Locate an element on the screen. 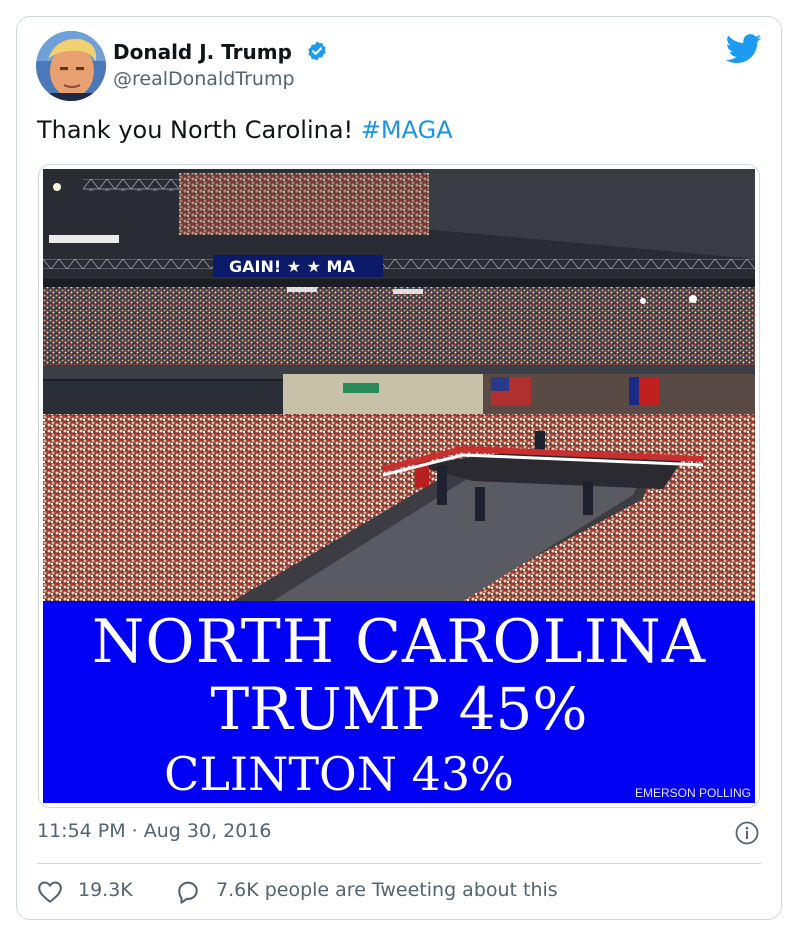 The width and height of the screenshot is (800, 945). banner-state: NORTH CAROLINA is located at coordinates (399, 642).